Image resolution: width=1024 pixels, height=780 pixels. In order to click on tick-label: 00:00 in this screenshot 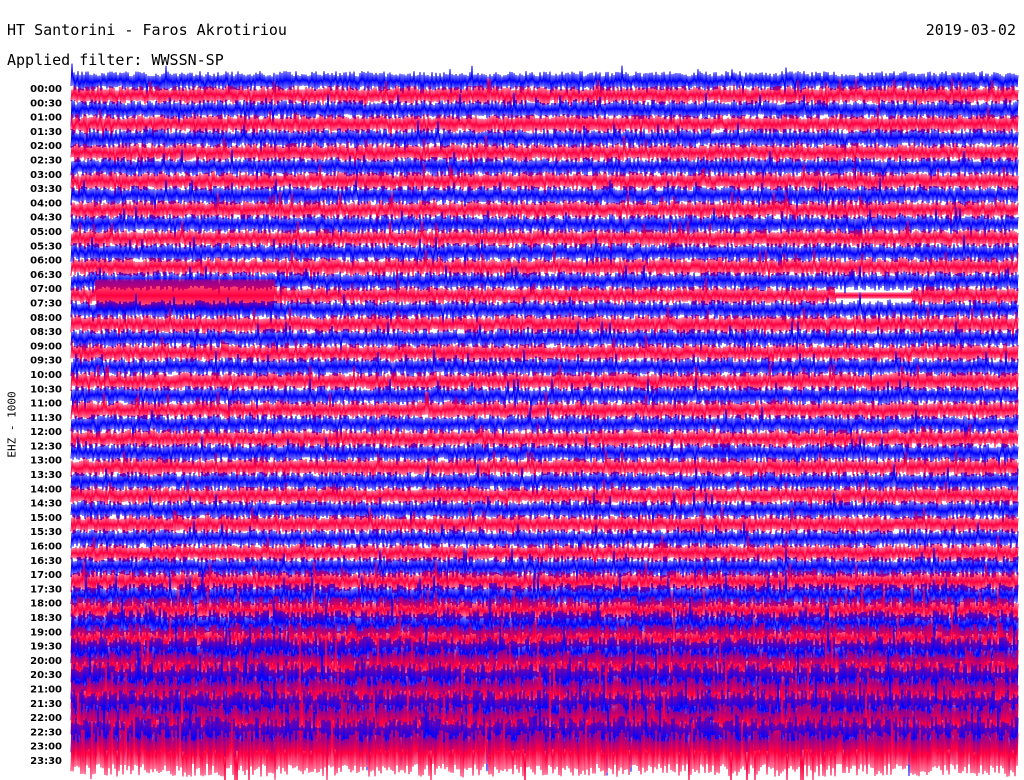, I will do `click(46, 89)`.